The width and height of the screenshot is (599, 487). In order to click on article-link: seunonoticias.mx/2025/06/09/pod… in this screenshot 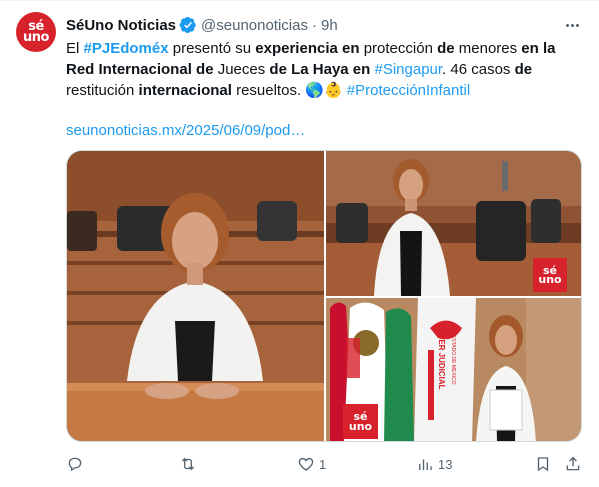, I will do `click(185, 130)`.